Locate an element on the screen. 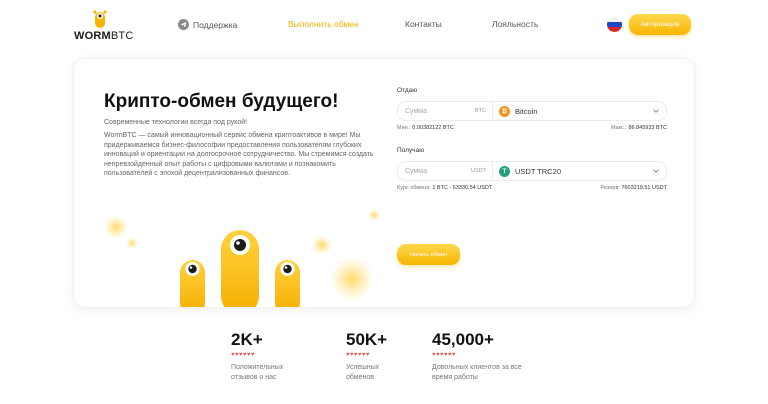  give-currency-code: BTC is located at coordinates (480, 111).